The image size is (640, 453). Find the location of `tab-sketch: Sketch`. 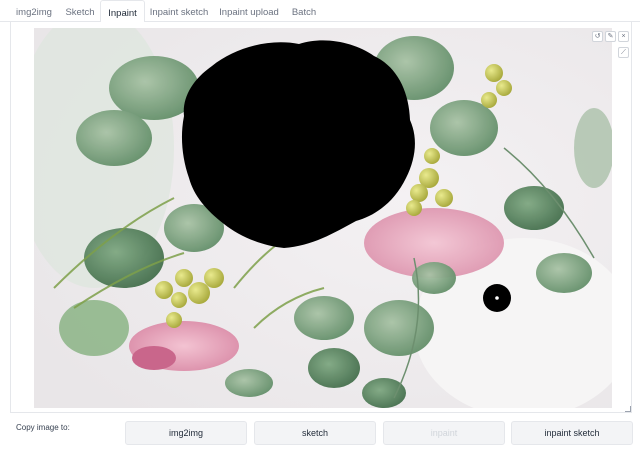

tab-sketch: Sketch is located at coordinates (80, 11).